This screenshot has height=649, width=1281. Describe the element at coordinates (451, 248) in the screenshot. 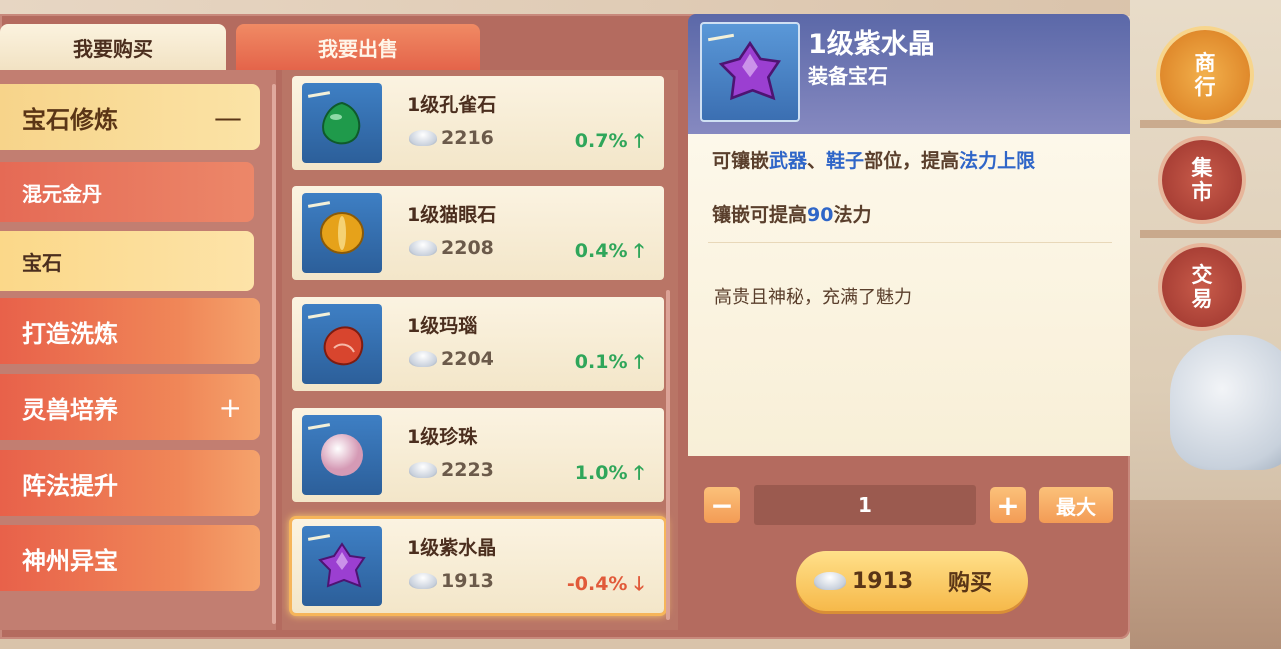

I see `item-price: 2208` at that location.